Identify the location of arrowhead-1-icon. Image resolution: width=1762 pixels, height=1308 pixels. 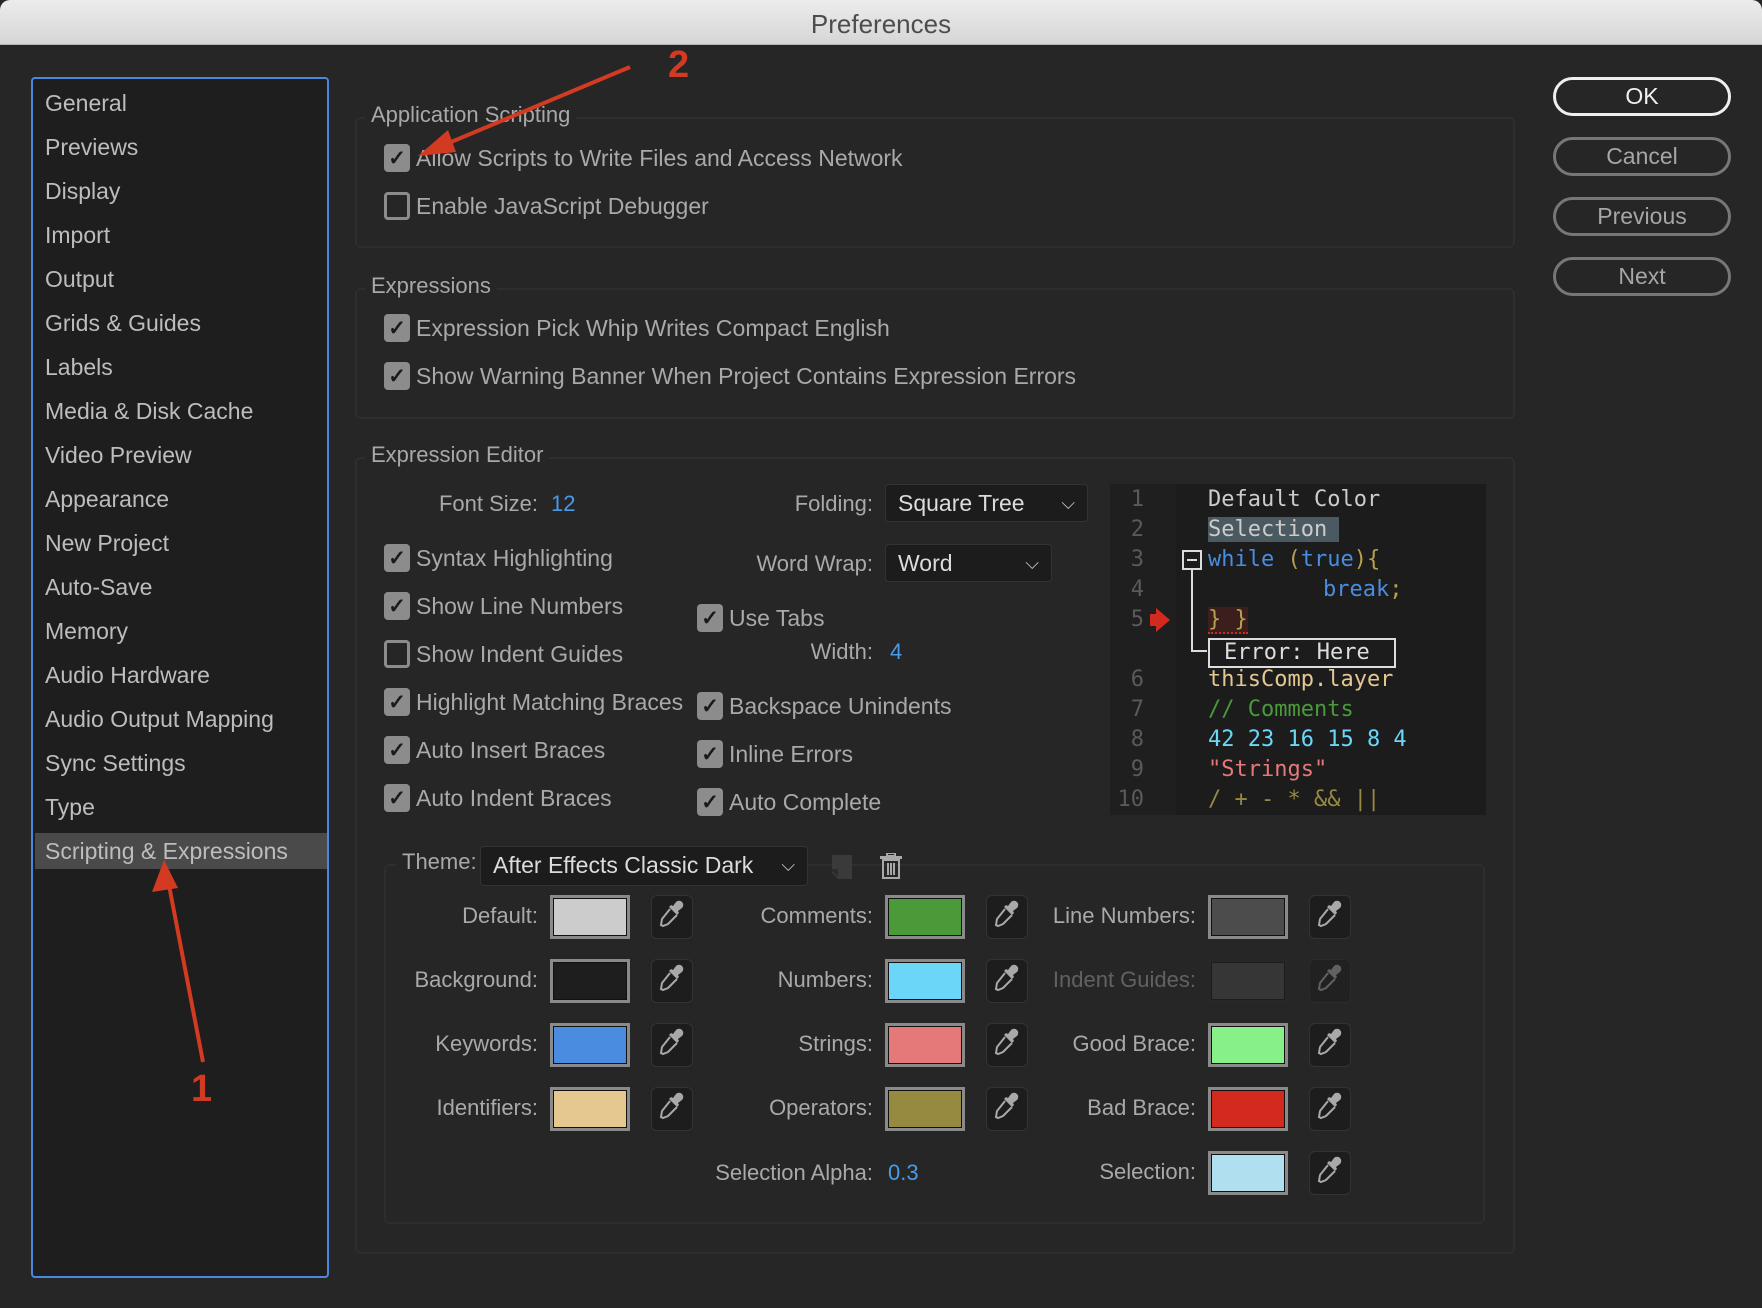
(165, 876).